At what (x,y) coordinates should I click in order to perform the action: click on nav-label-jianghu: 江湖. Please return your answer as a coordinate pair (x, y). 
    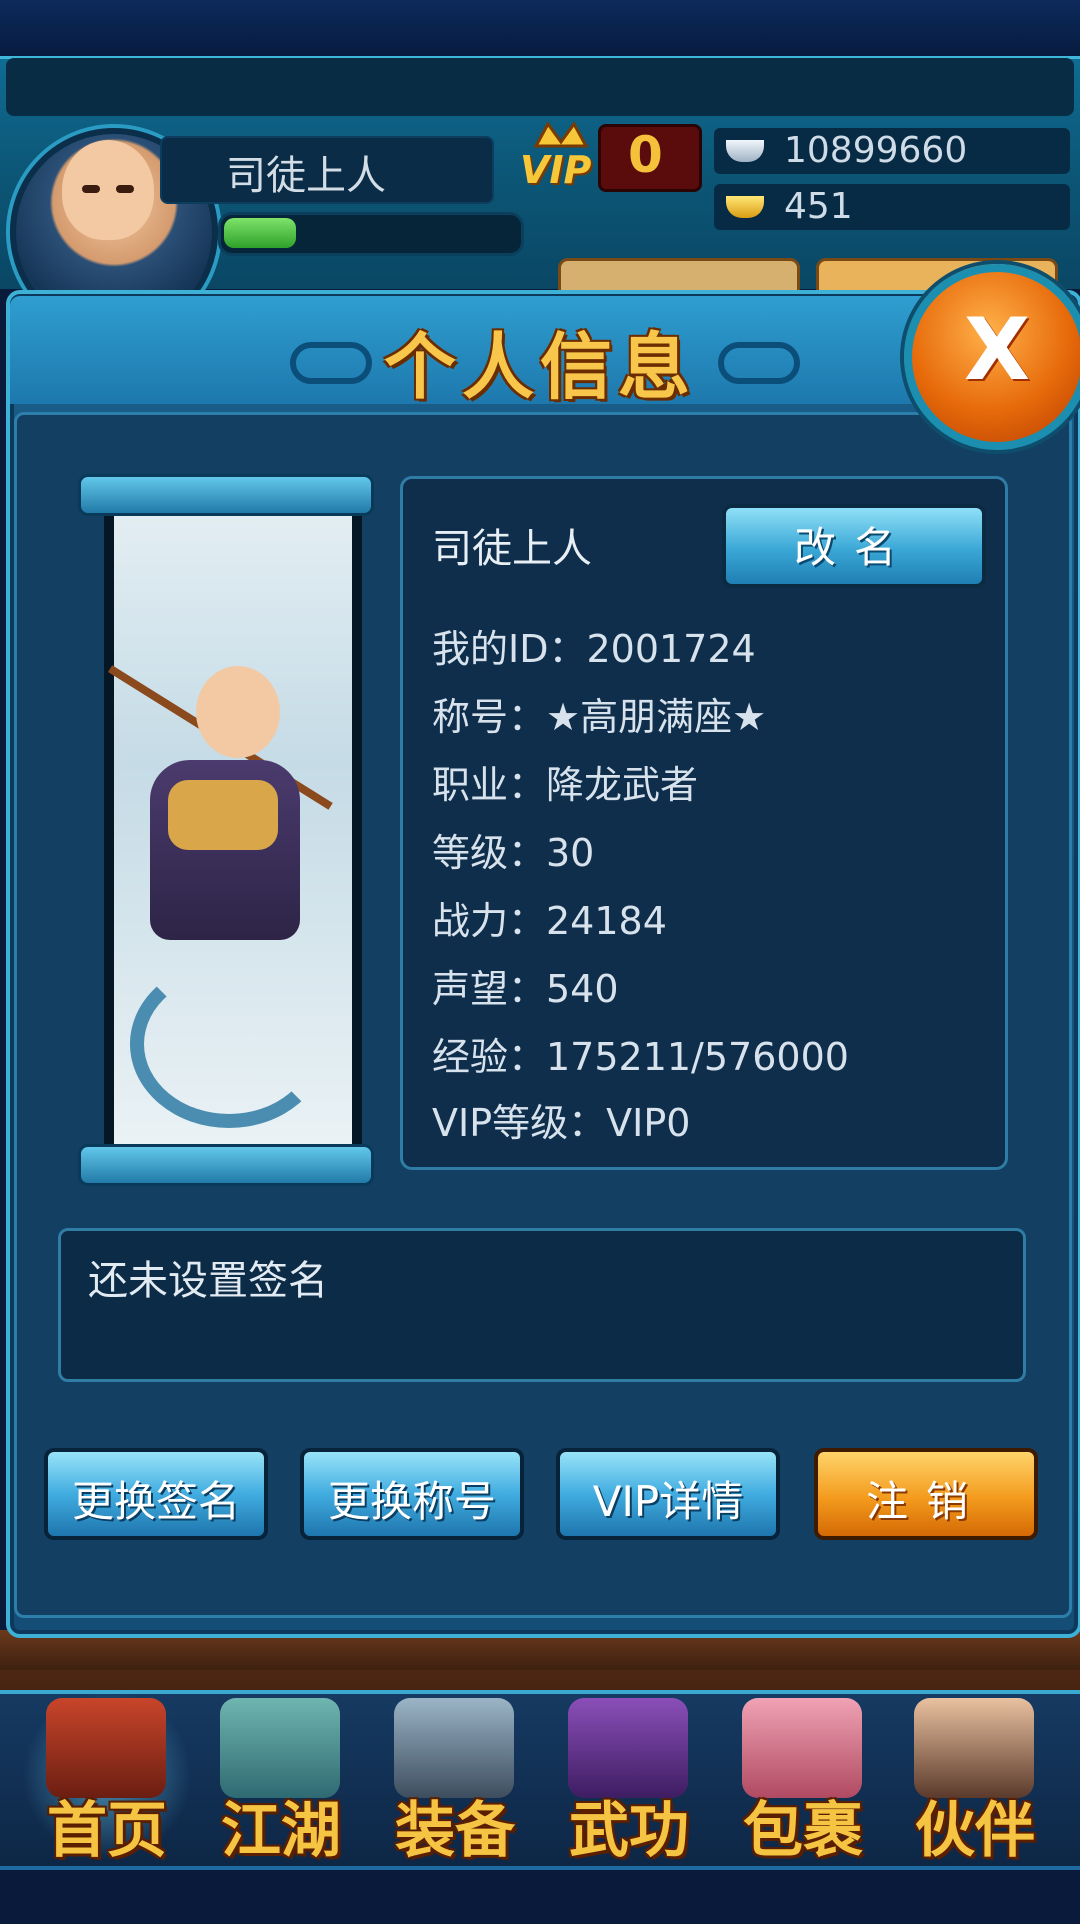
    Looking at the image, I should click on (281, 1831).